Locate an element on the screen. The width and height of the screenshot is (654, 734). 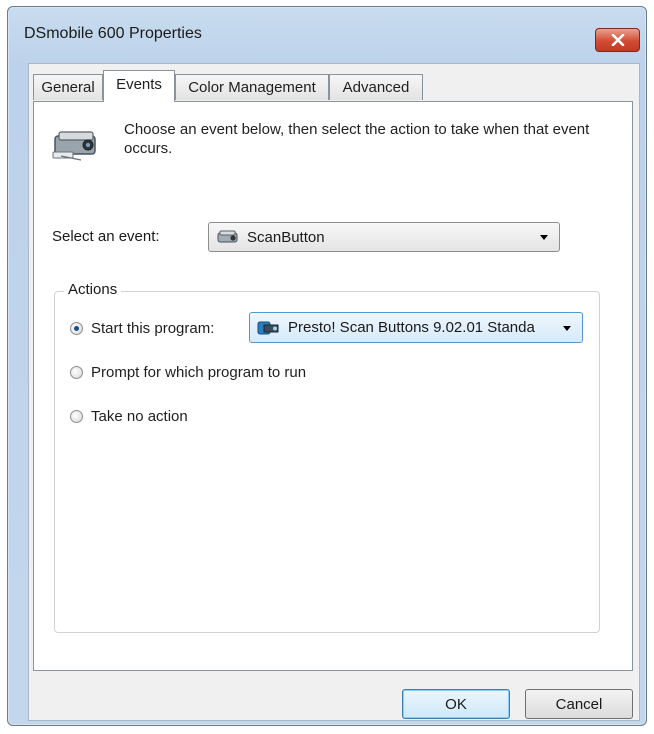
program-dropdown: Presto! Scan Buttons 9.02.01 Standa is located at coordinates (416, 327).